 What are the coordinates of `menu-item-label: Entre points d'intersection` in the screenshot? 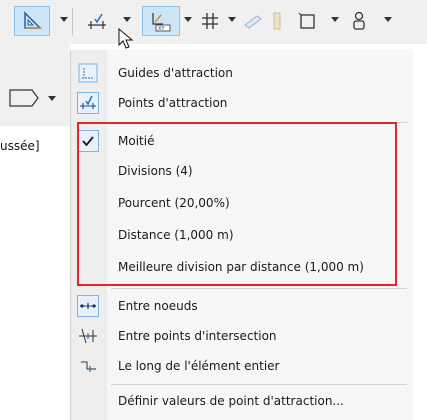 It's located at (197, 336).